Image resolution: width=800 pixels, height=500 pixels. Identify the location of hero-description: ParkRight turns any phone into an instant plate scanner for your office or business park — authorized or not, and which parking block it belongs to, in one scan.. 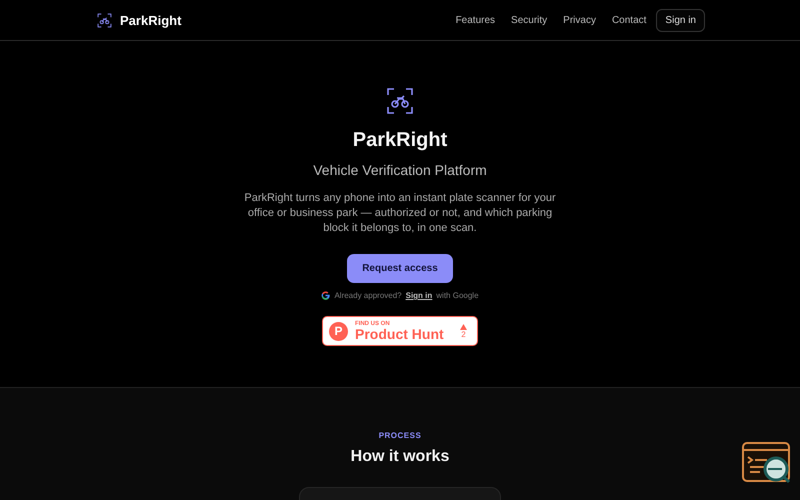
(400, 213).